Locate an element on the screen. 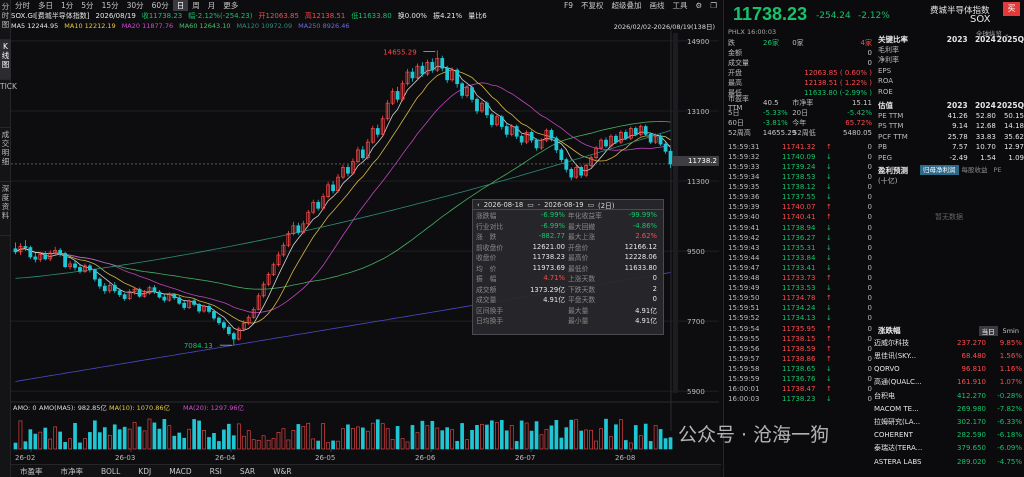  period-30min: 30分 is located at coordinates (135, 5).